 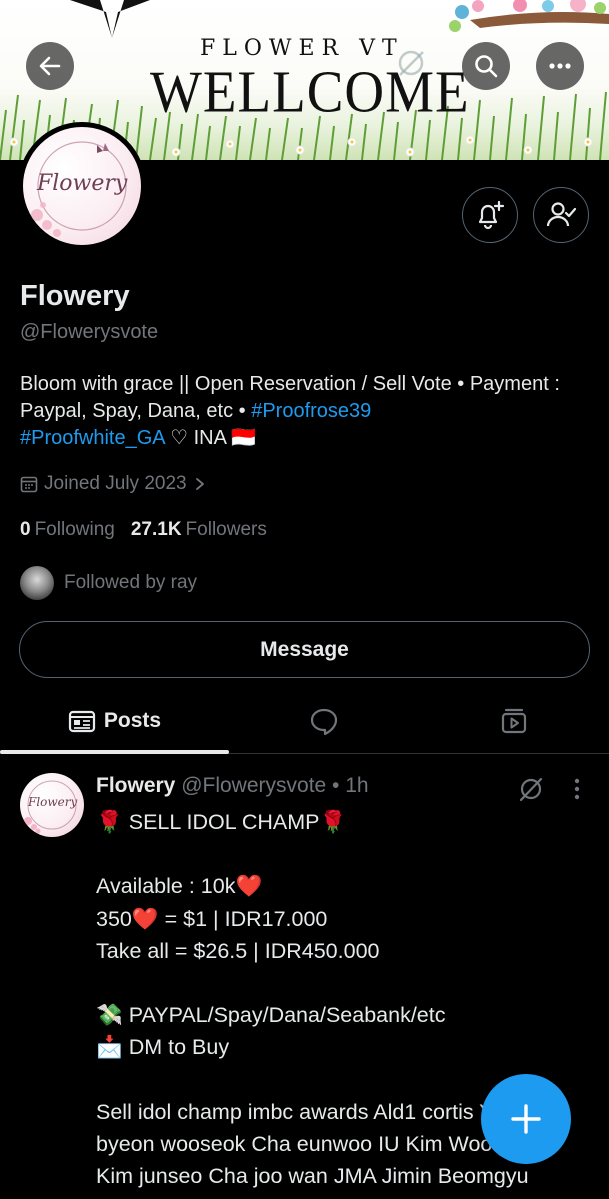 I want to click on followers-label: Followers, so click(x=226, y=529).